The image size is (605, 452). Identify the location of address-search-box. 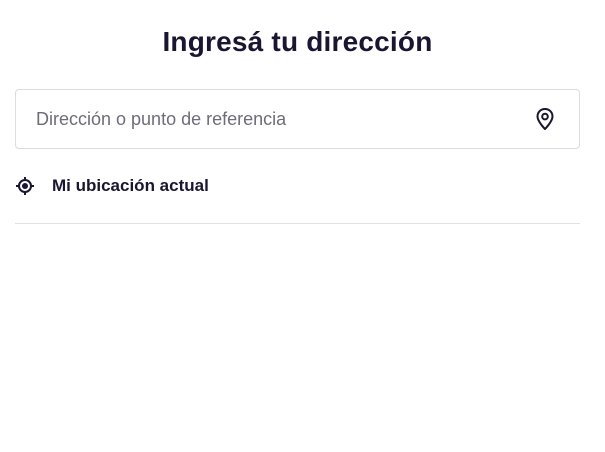
(297, 119).